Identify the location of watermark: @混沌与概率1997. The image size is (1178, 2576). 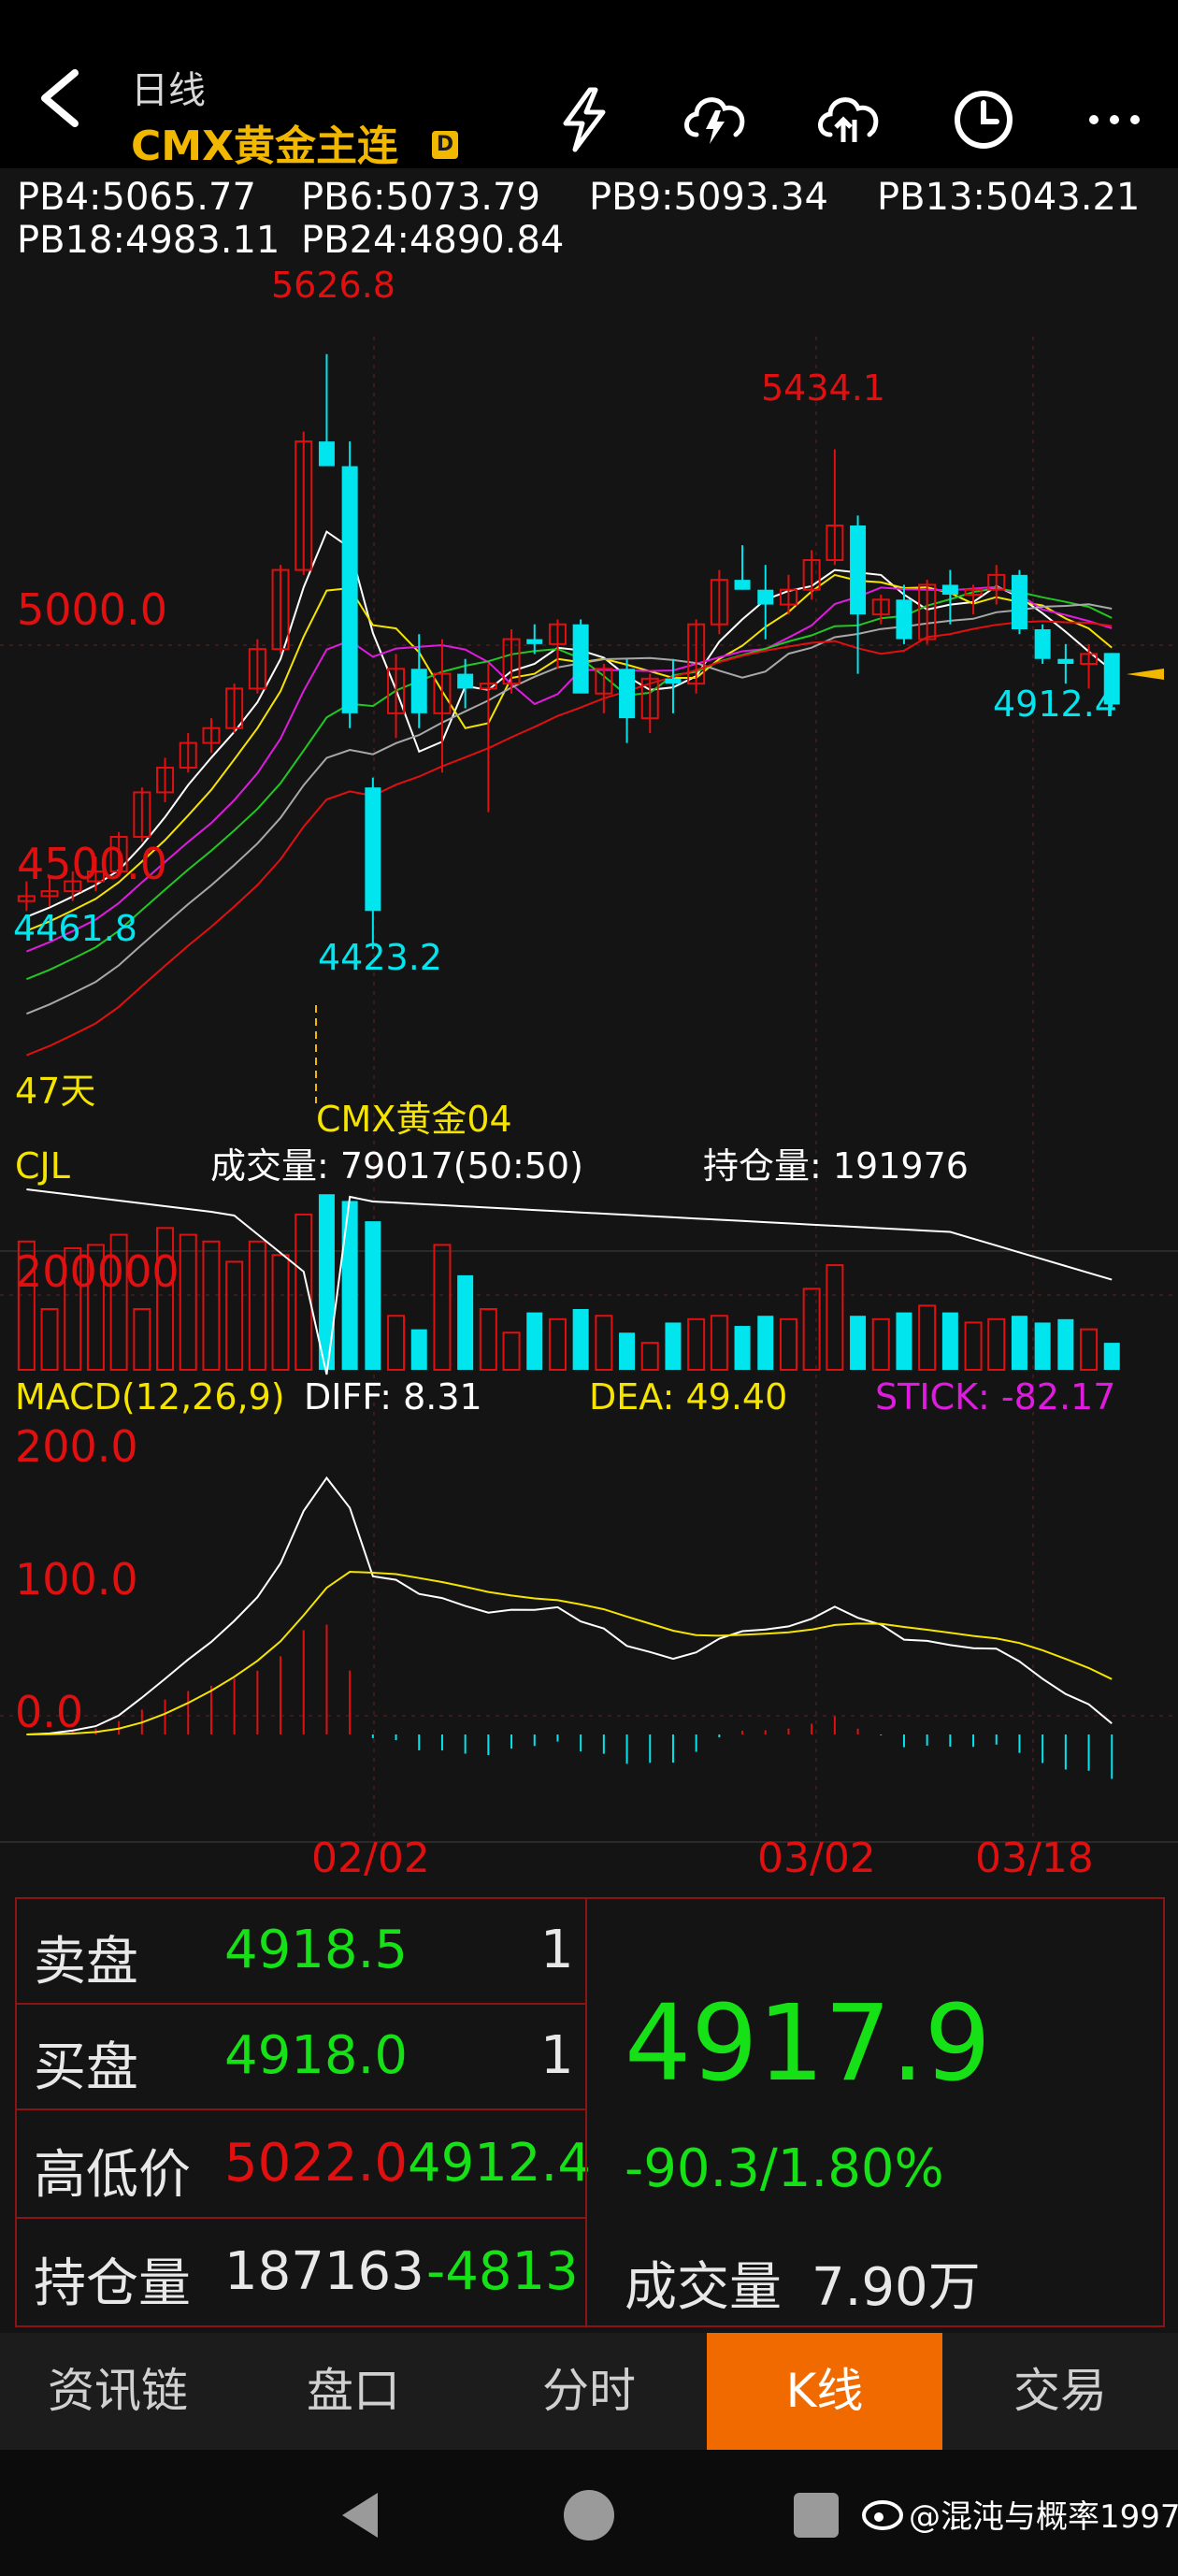
(1043, 2517).